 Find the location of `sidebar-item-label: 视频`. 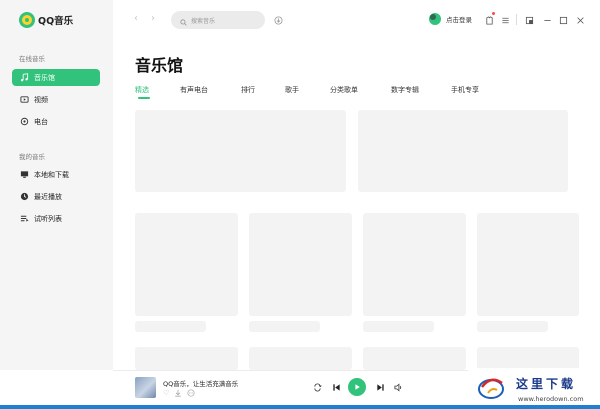

sidebar-item-label: 视频 is located at coordinates (41, 99).